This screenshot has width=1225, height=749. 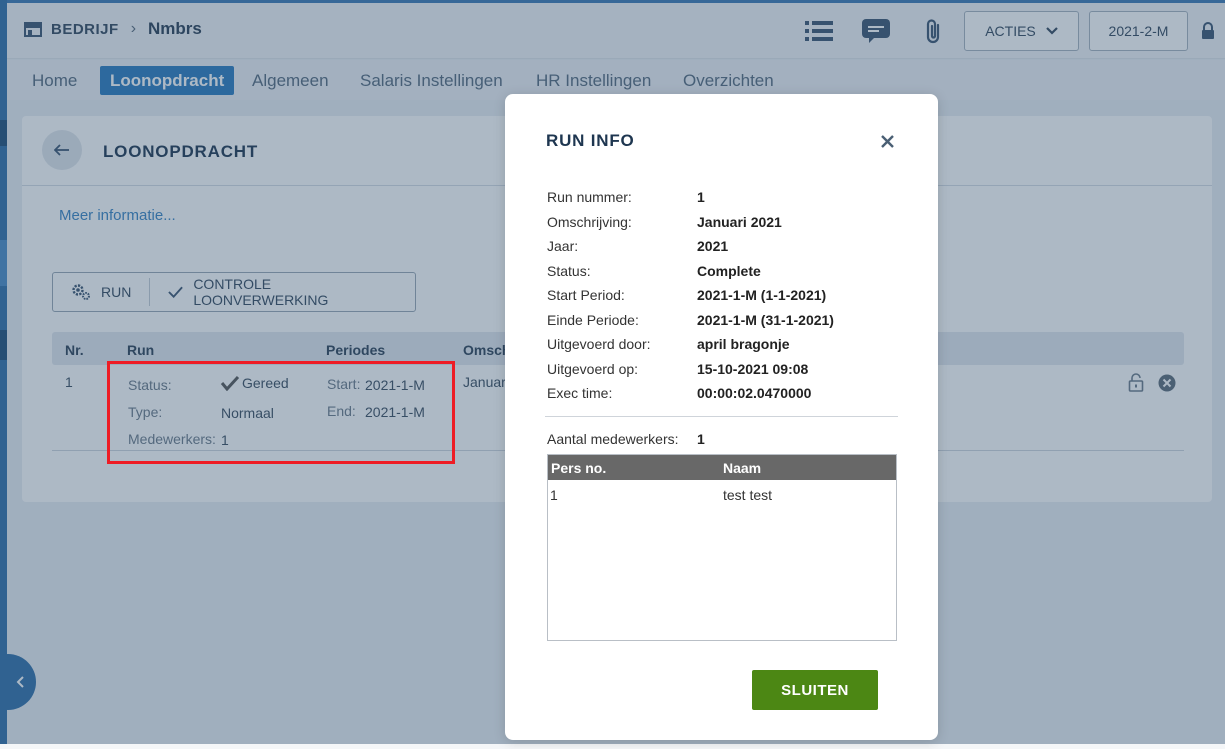 What do you see at coordinates (742, 468) in the screenshot?
I see `column-header-naam: Naam` at bounding box center [742, 468].